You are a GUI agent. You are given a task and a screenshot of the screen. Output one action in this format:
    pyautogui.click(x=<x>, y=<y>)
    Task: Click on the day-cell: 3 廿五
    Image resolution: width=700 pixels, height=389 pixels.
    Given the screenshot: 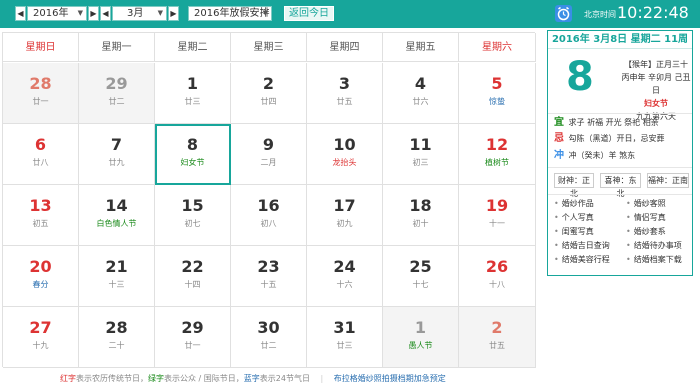 What is the action you would take?
    pyautogui.click(x=345, y=93)
    